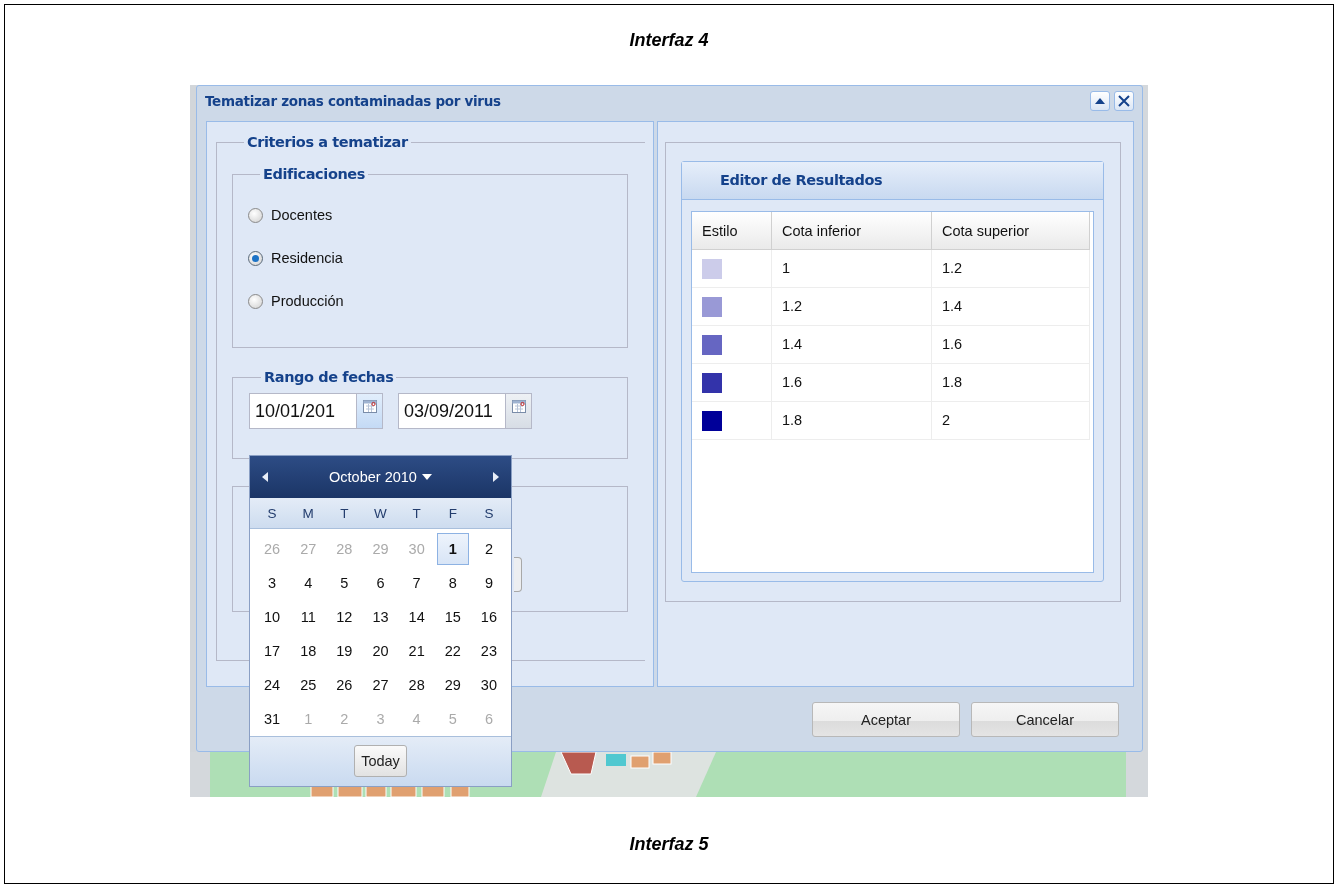 This screenshot has width=1338, height=888. Describe the element at coordinates (272, 582) in the screenshot. I see `calendar-day: 3` at that location.